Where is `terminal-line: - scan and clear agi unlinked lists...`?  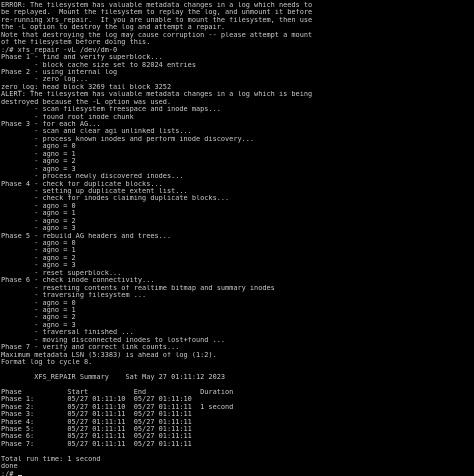 terminal-line: - scan and clear agi unlinked lists... is located at coordinates (96, 132).